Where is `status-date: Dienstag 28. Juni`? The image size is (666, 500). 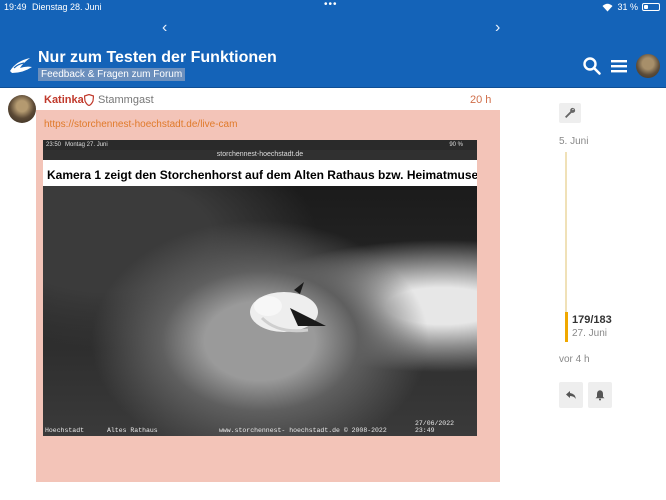 status-date: Dienstag 28. Juni is located at coordinates (67, 7).